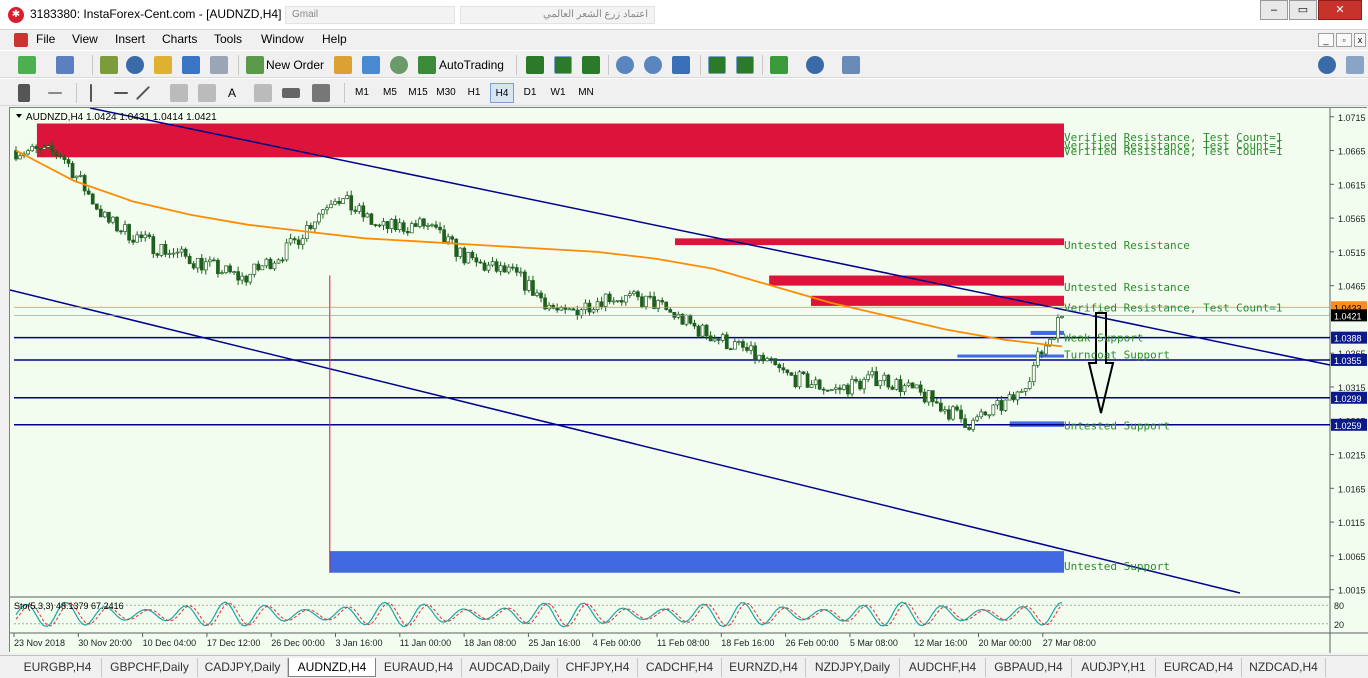 The width and height of the screenshot is (1368, 678). I want to click on symbol-tab: EURGBP,H4, so click(58, 667).